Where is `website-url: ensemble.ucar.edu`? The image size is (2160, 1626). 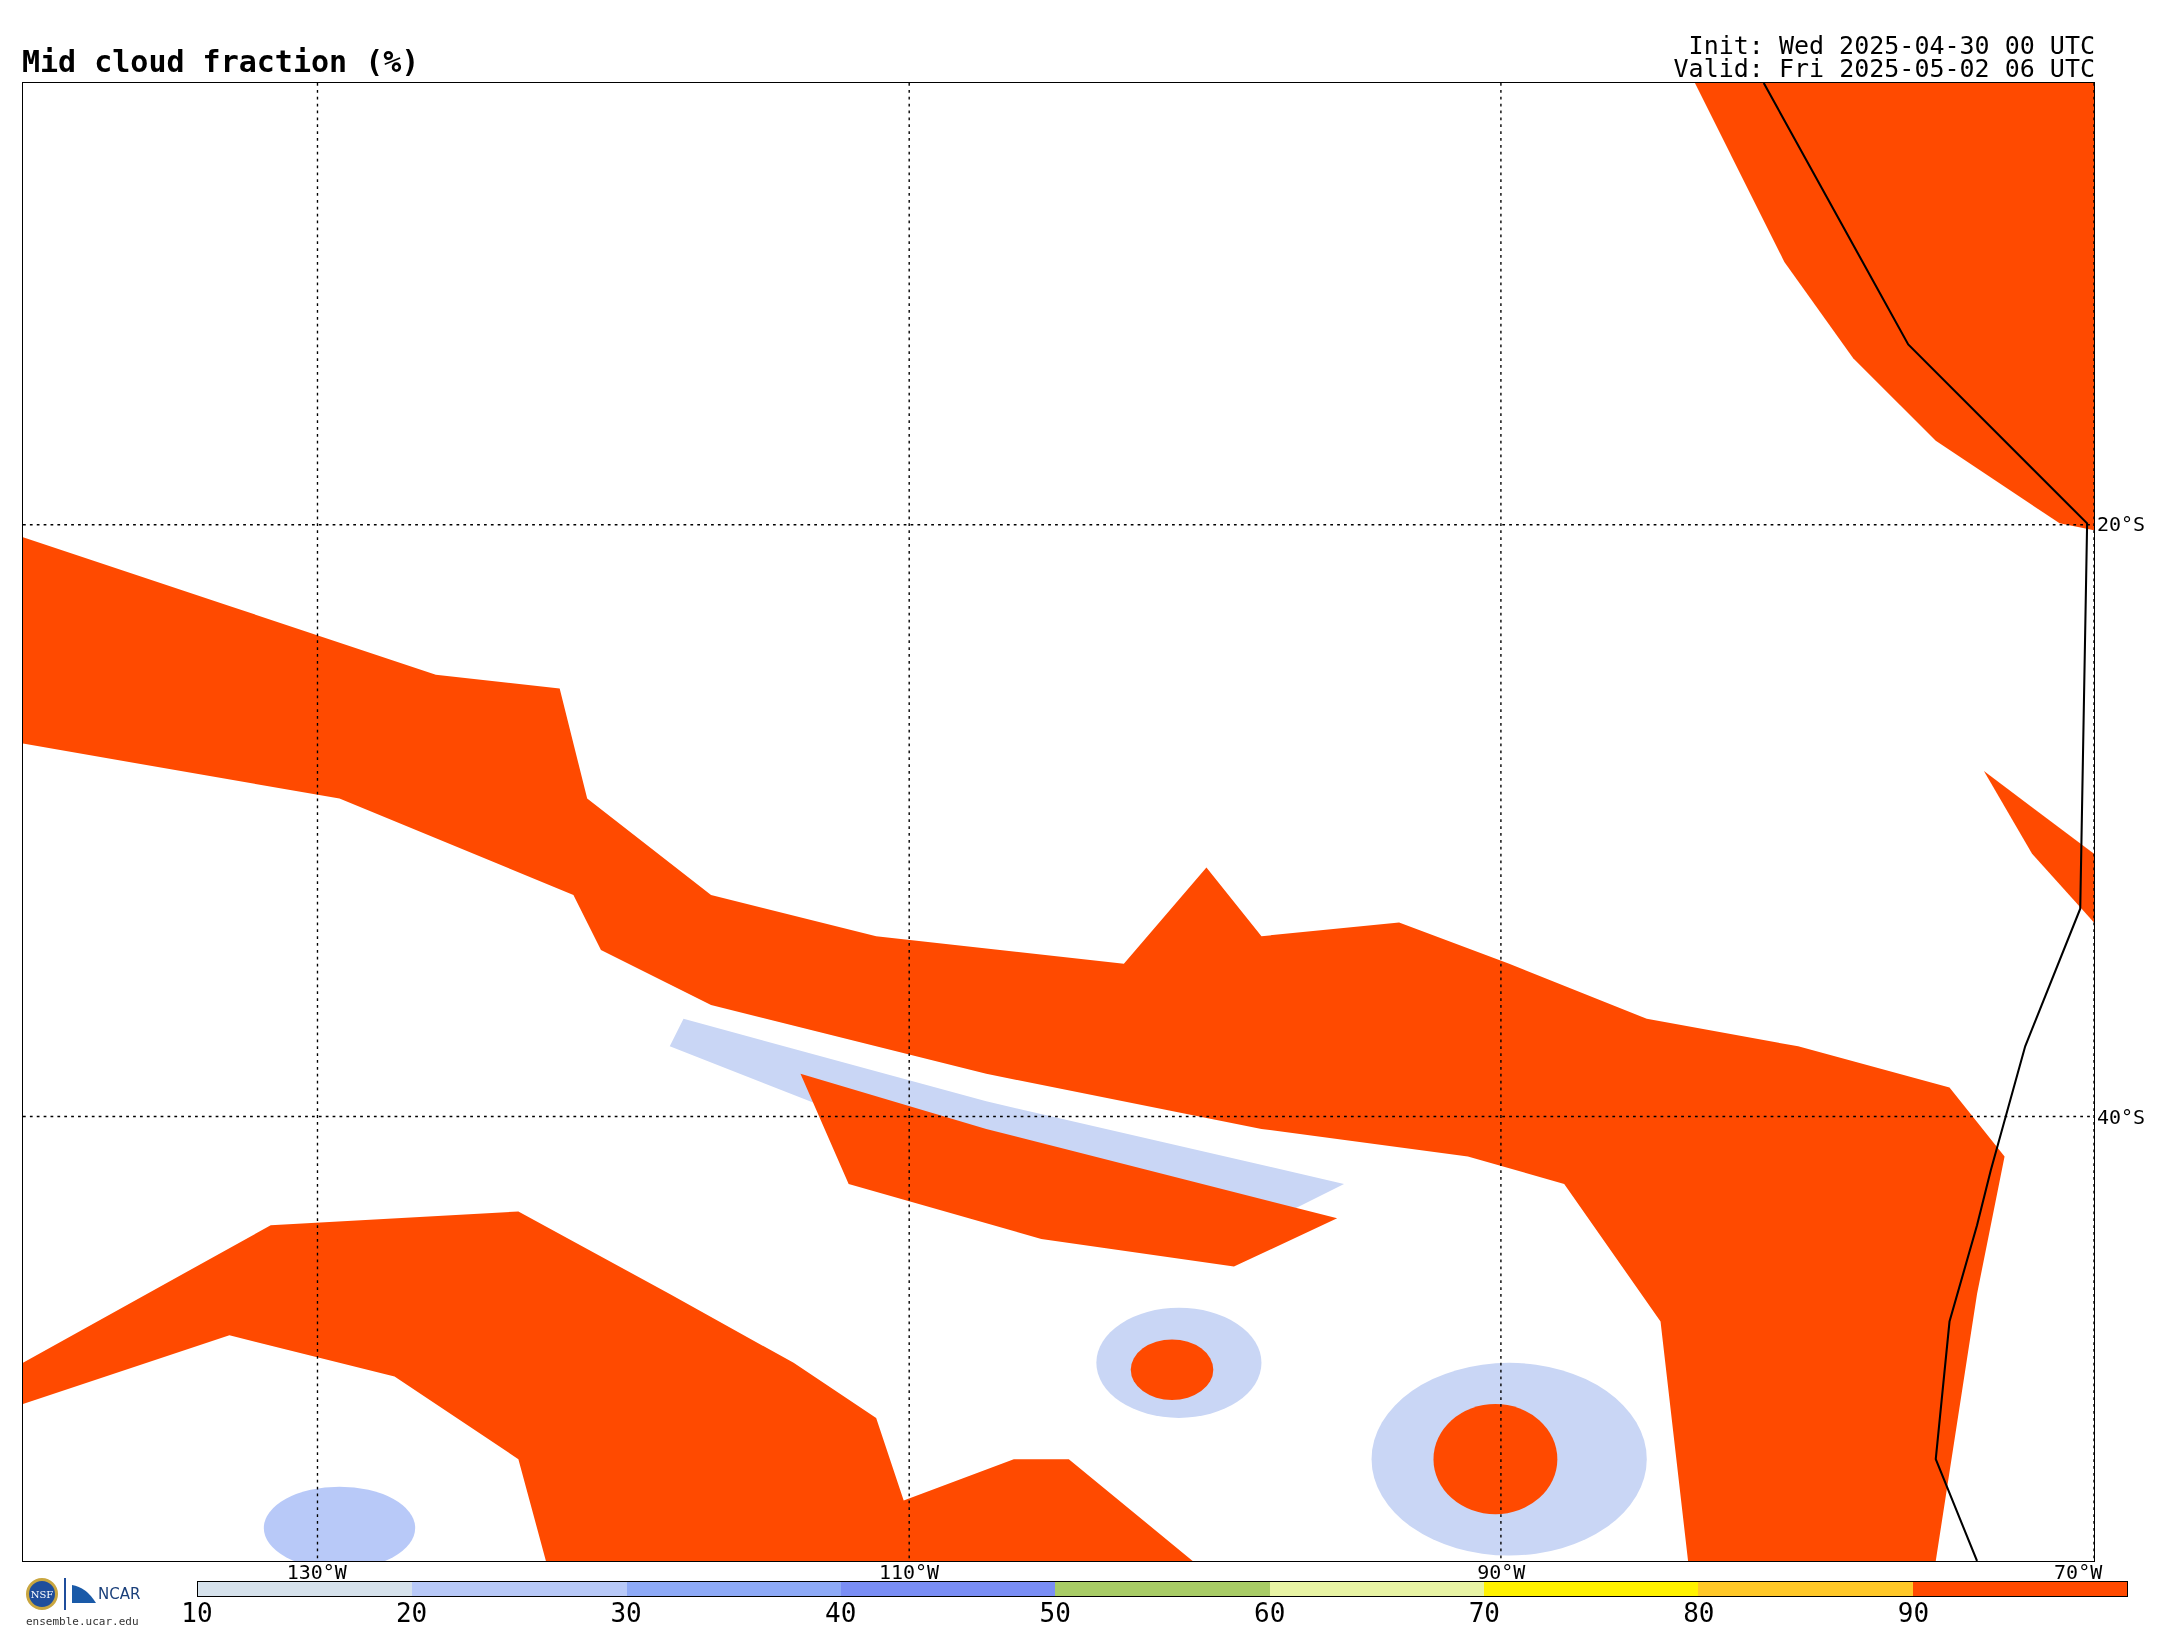
website-url: ensemble.ucar.edu is located at coordinates (83, 1620).